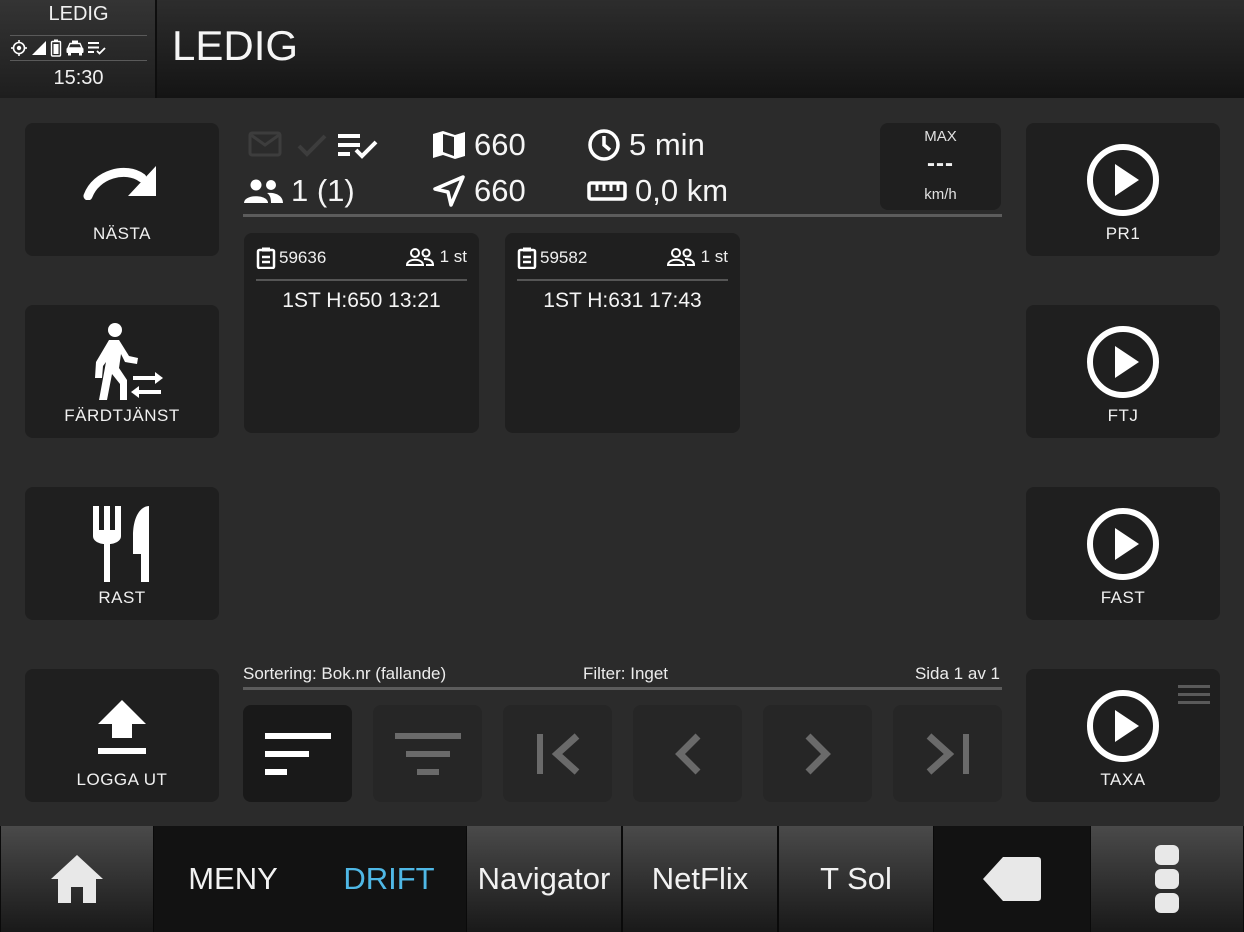 The image size is (1244, 932). Describe the element at coordinates (940, 194) in the screenshot. I see `speed-unit: km/h` at that location.